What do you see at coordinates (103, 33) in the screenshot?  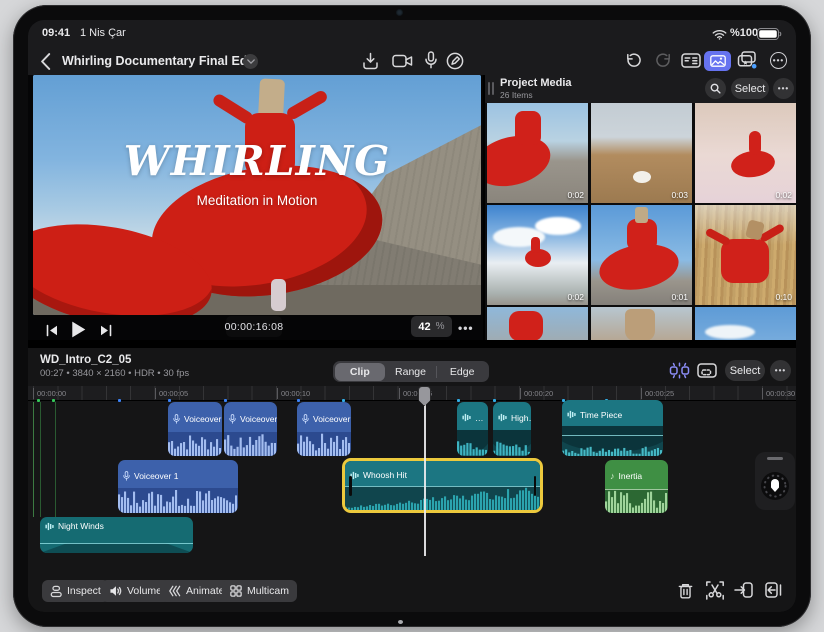 I see `status-date: 1 Nis Çar` at bounding box center [103, 33].